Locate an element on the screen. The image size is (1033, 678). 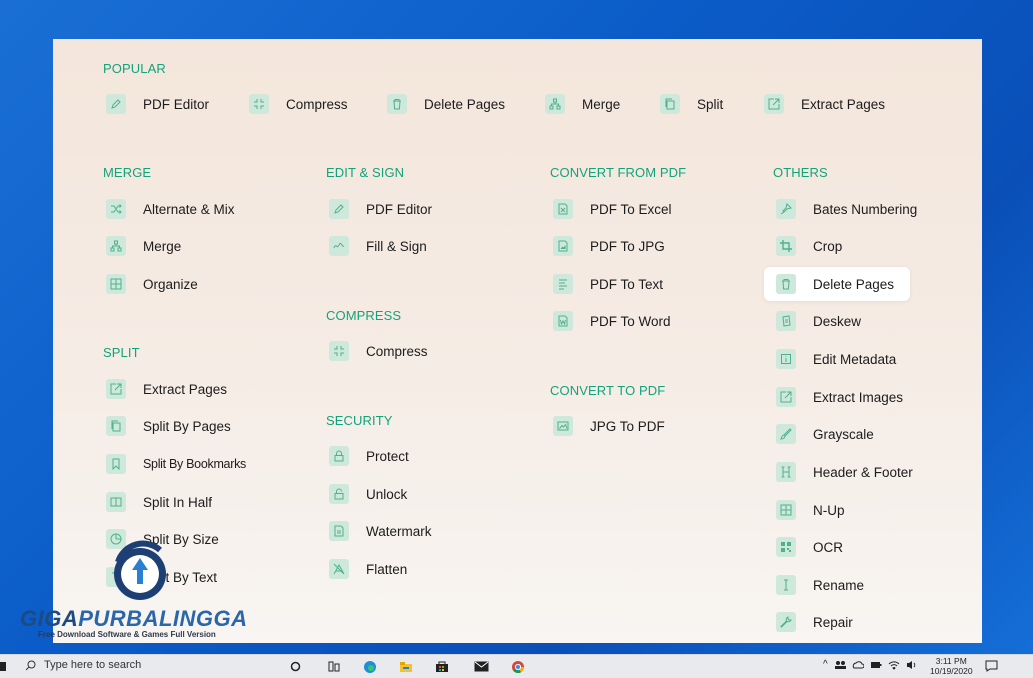
cursor-text-icon is located at coordinates (786, 585).